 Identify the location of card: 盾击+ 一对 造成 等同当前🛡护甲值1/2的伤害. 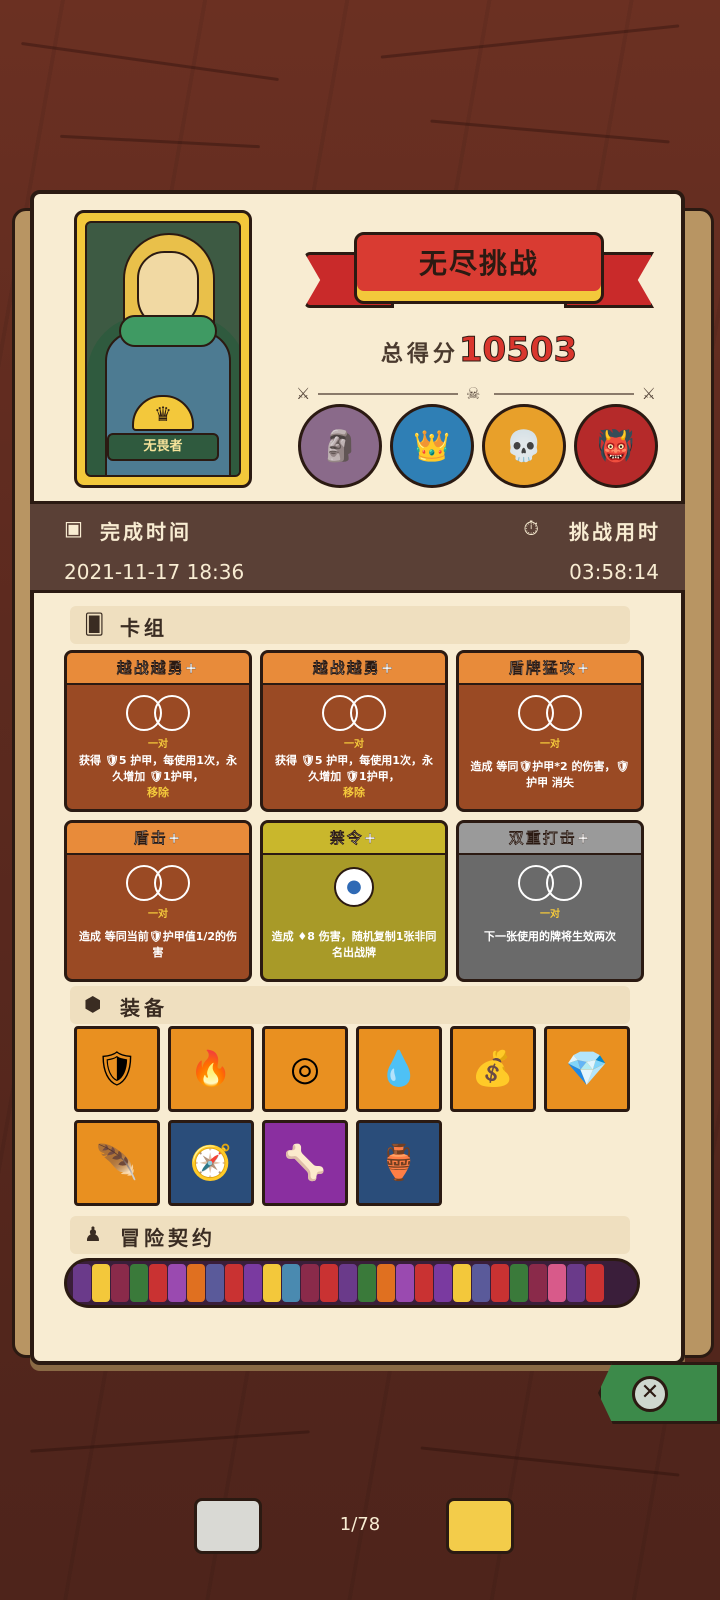
(158, 901).